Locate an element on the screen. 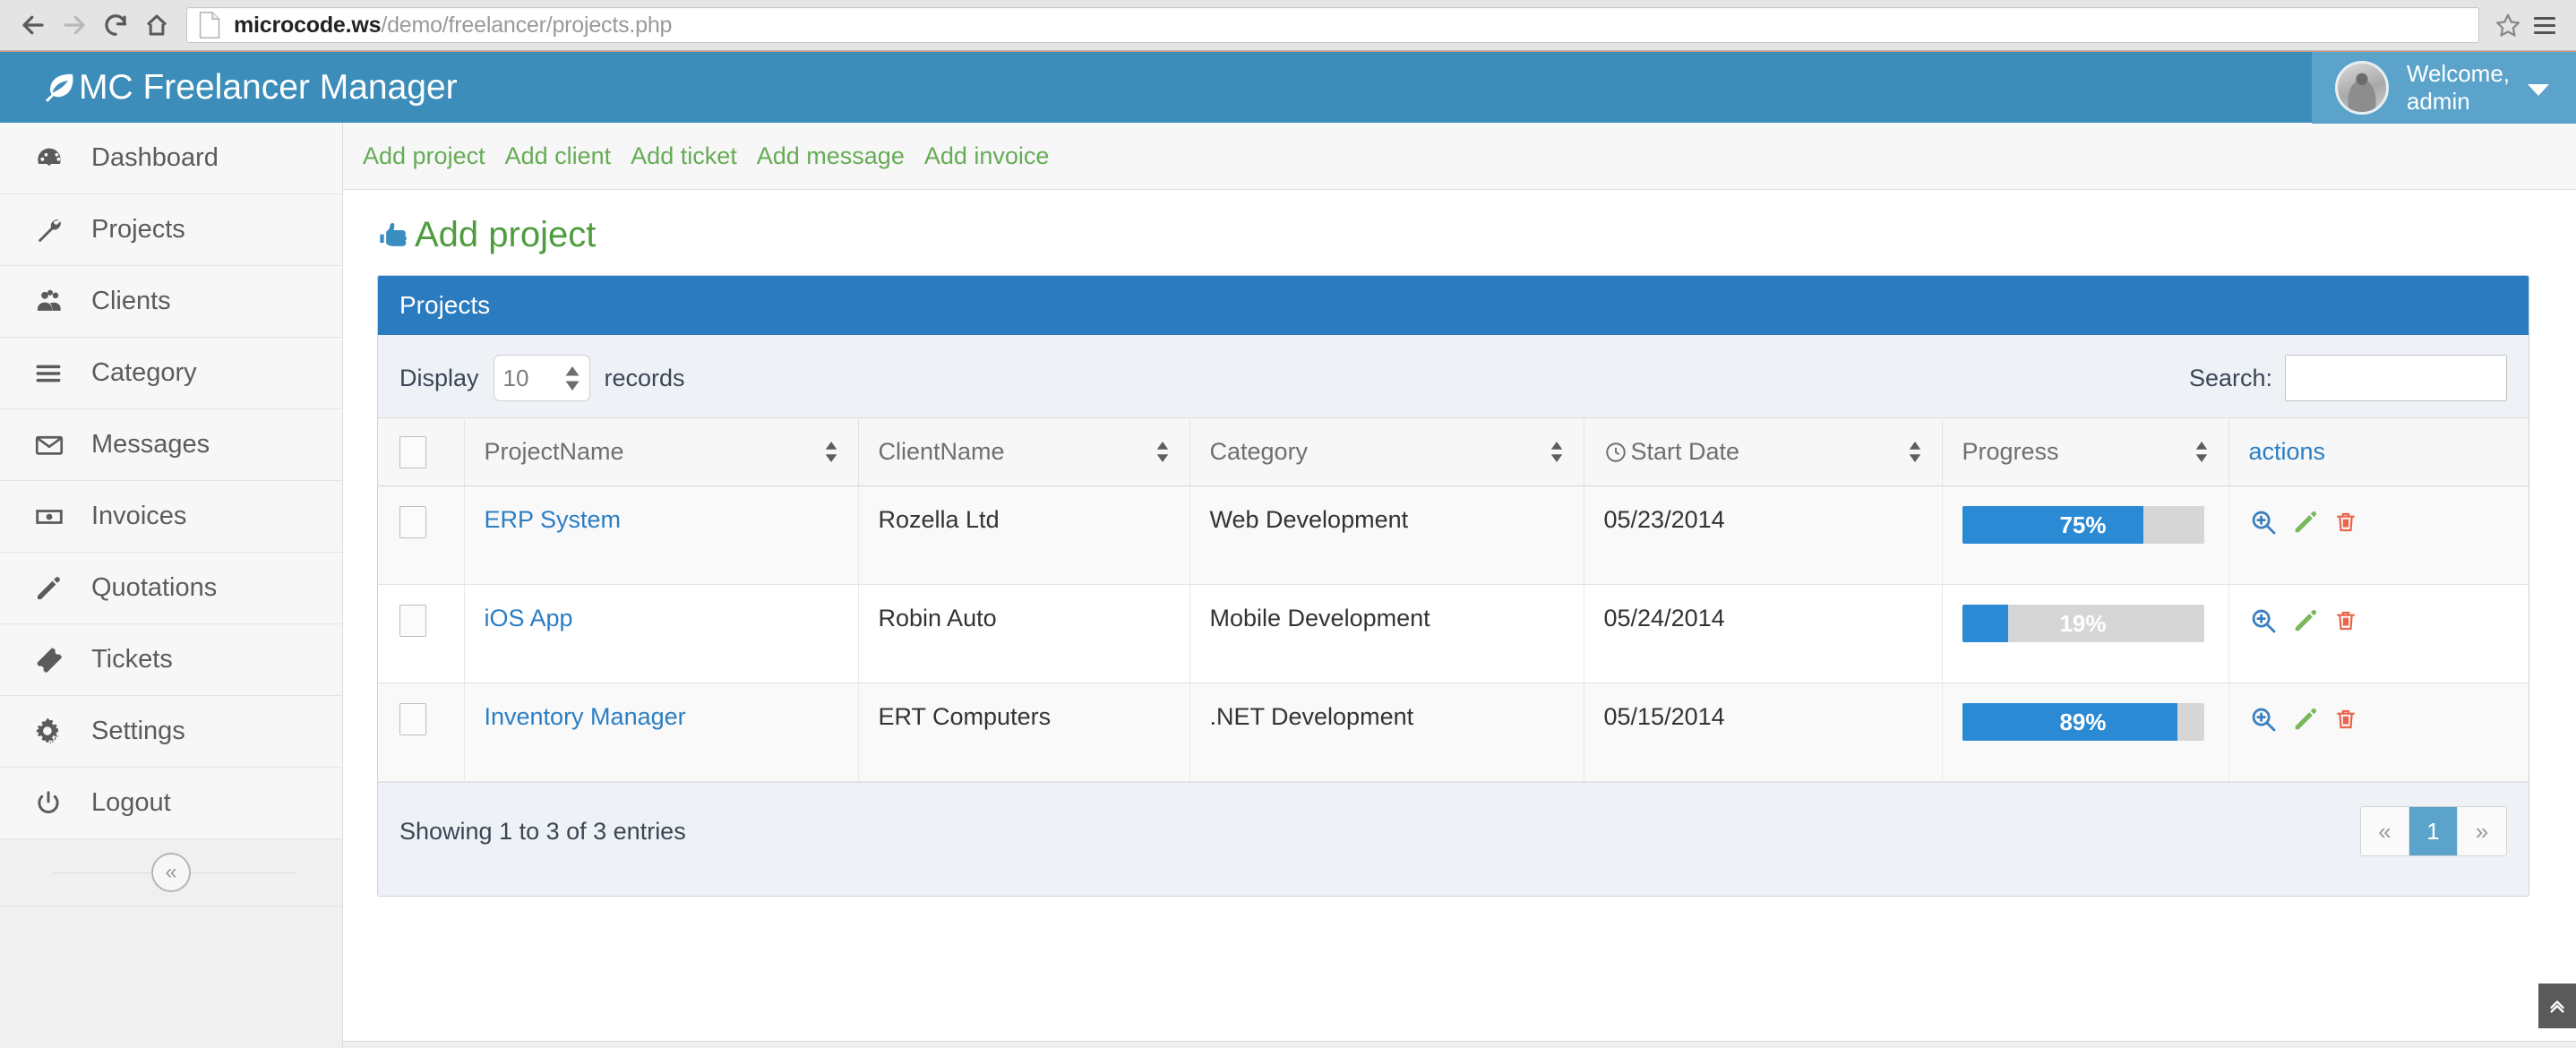  pagination-page-1: 1 is located at coordinates (2433, 831).